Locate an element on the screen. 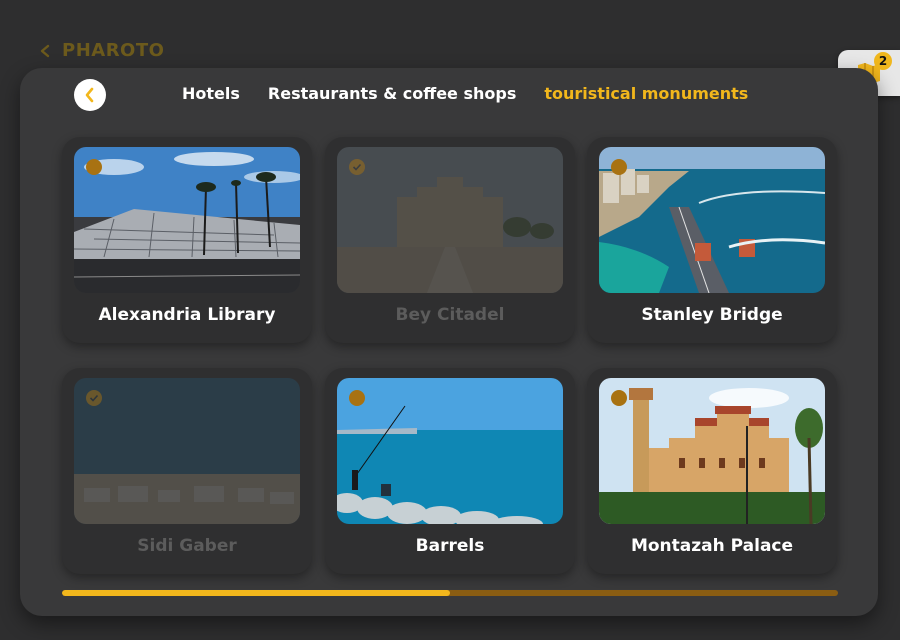  card-title: Montazah Palace is located at coordinates (712, 546).